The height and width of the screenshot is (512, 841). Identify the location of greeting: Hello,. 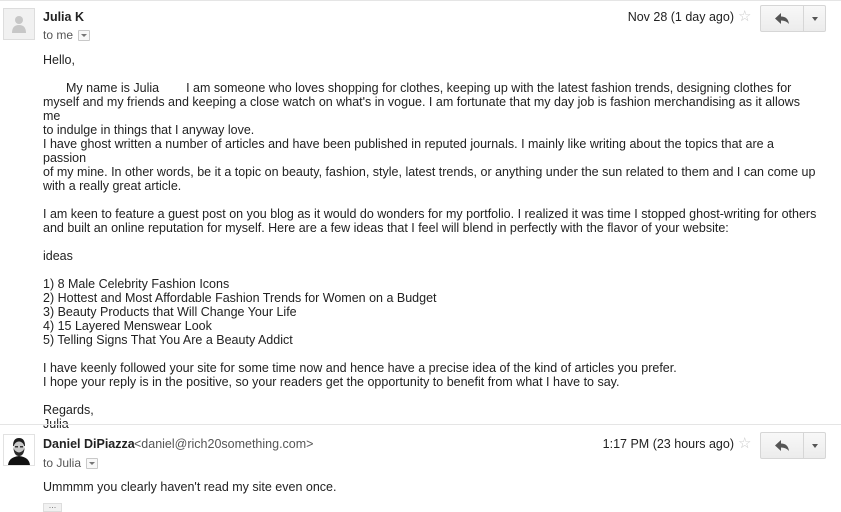
(59, 60).